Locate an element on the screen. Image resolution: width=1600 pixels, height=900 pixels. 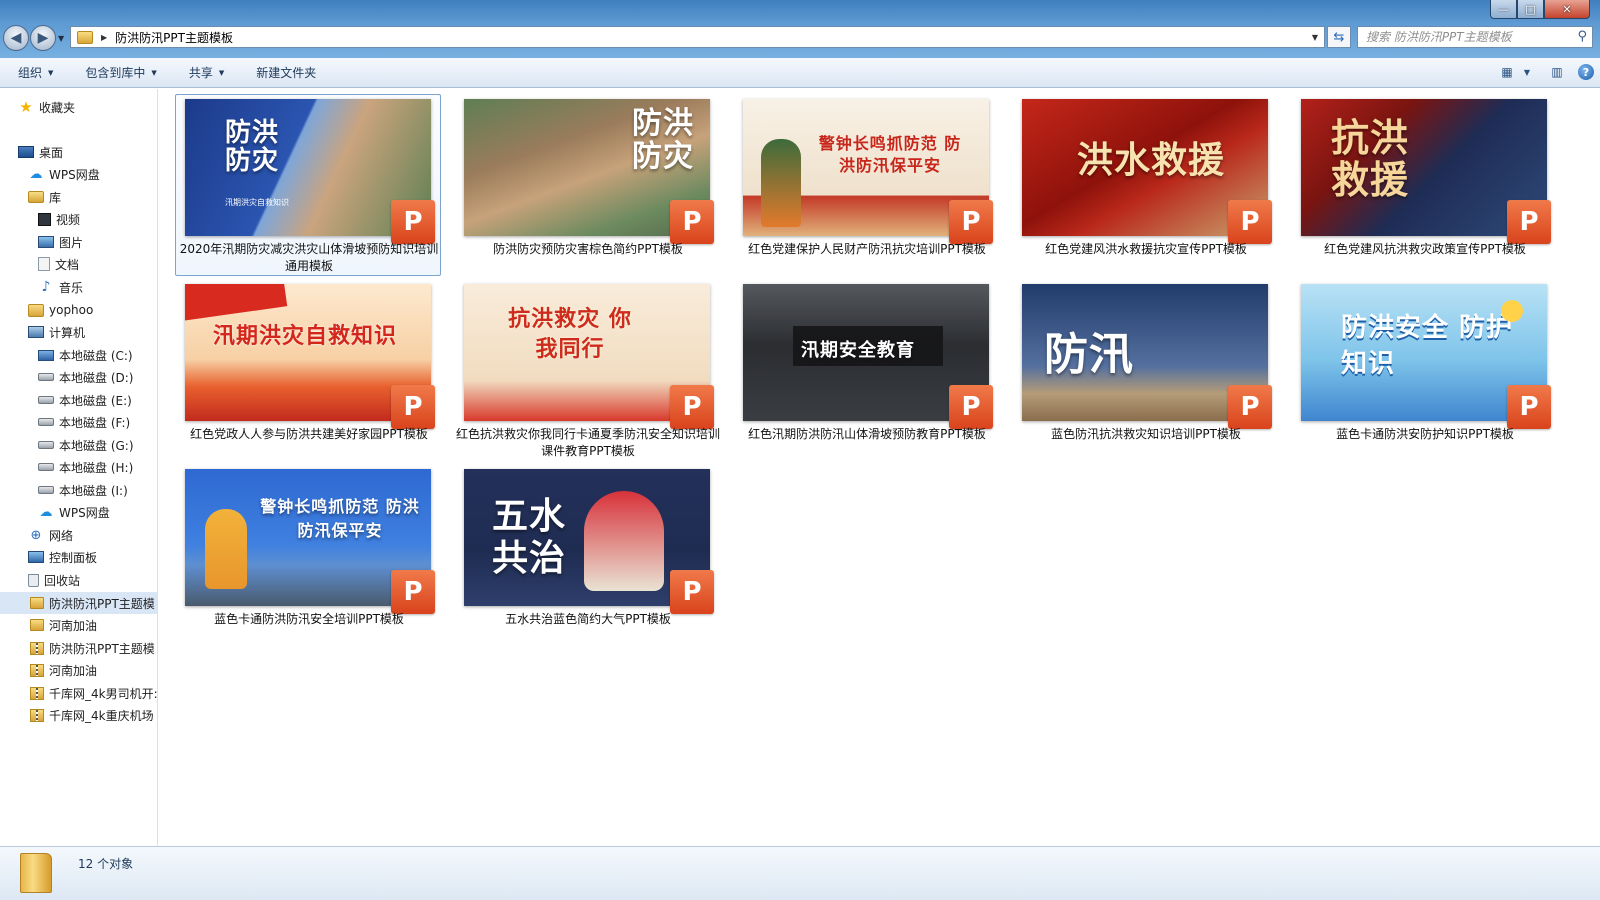
recent-pages-dropdown: ▼ is located at coordinates (61, 38).